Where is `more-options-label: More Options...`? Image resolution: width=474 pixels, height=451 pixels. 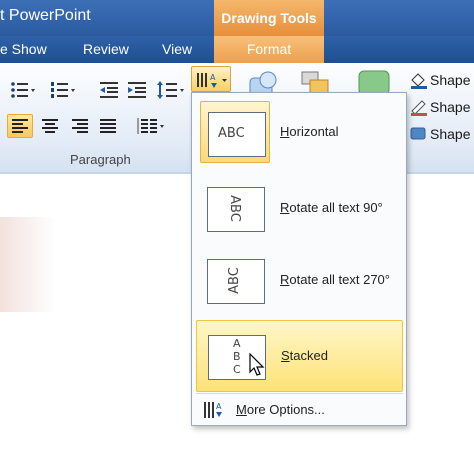 more-options-label: More Options... is located at coordinates (280, 409).